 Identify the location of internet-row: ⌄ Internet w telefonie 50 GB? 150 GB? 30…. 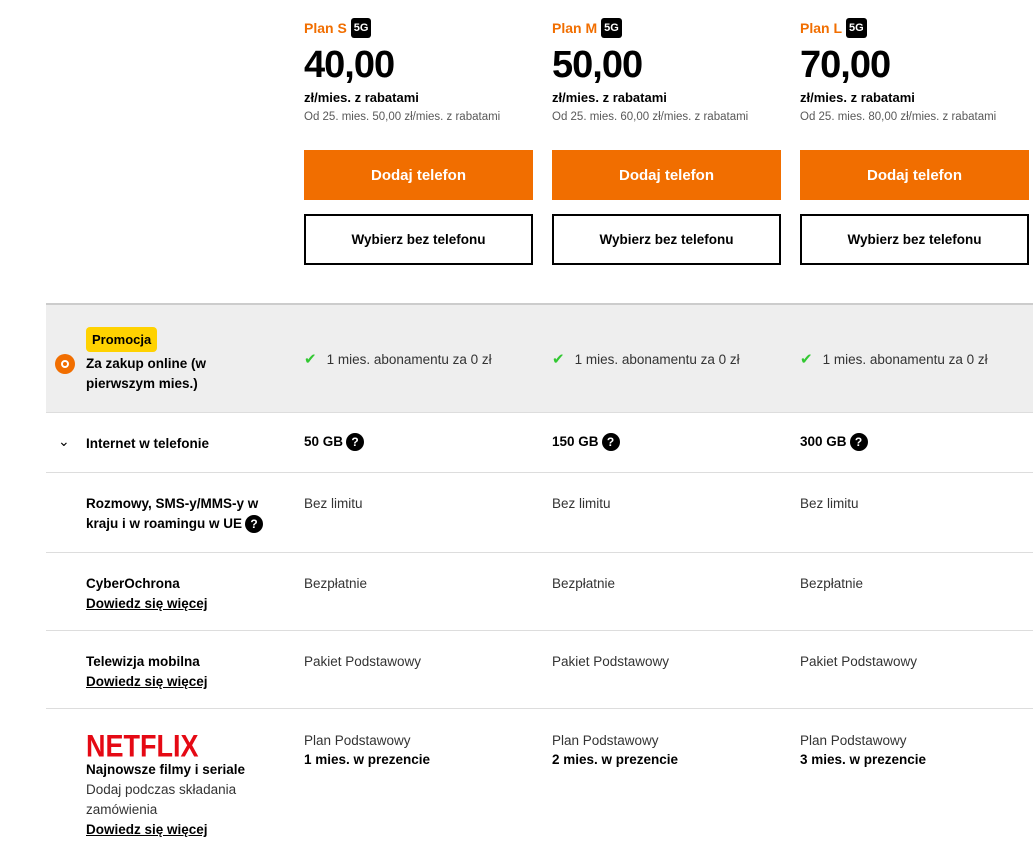
(539, 443).